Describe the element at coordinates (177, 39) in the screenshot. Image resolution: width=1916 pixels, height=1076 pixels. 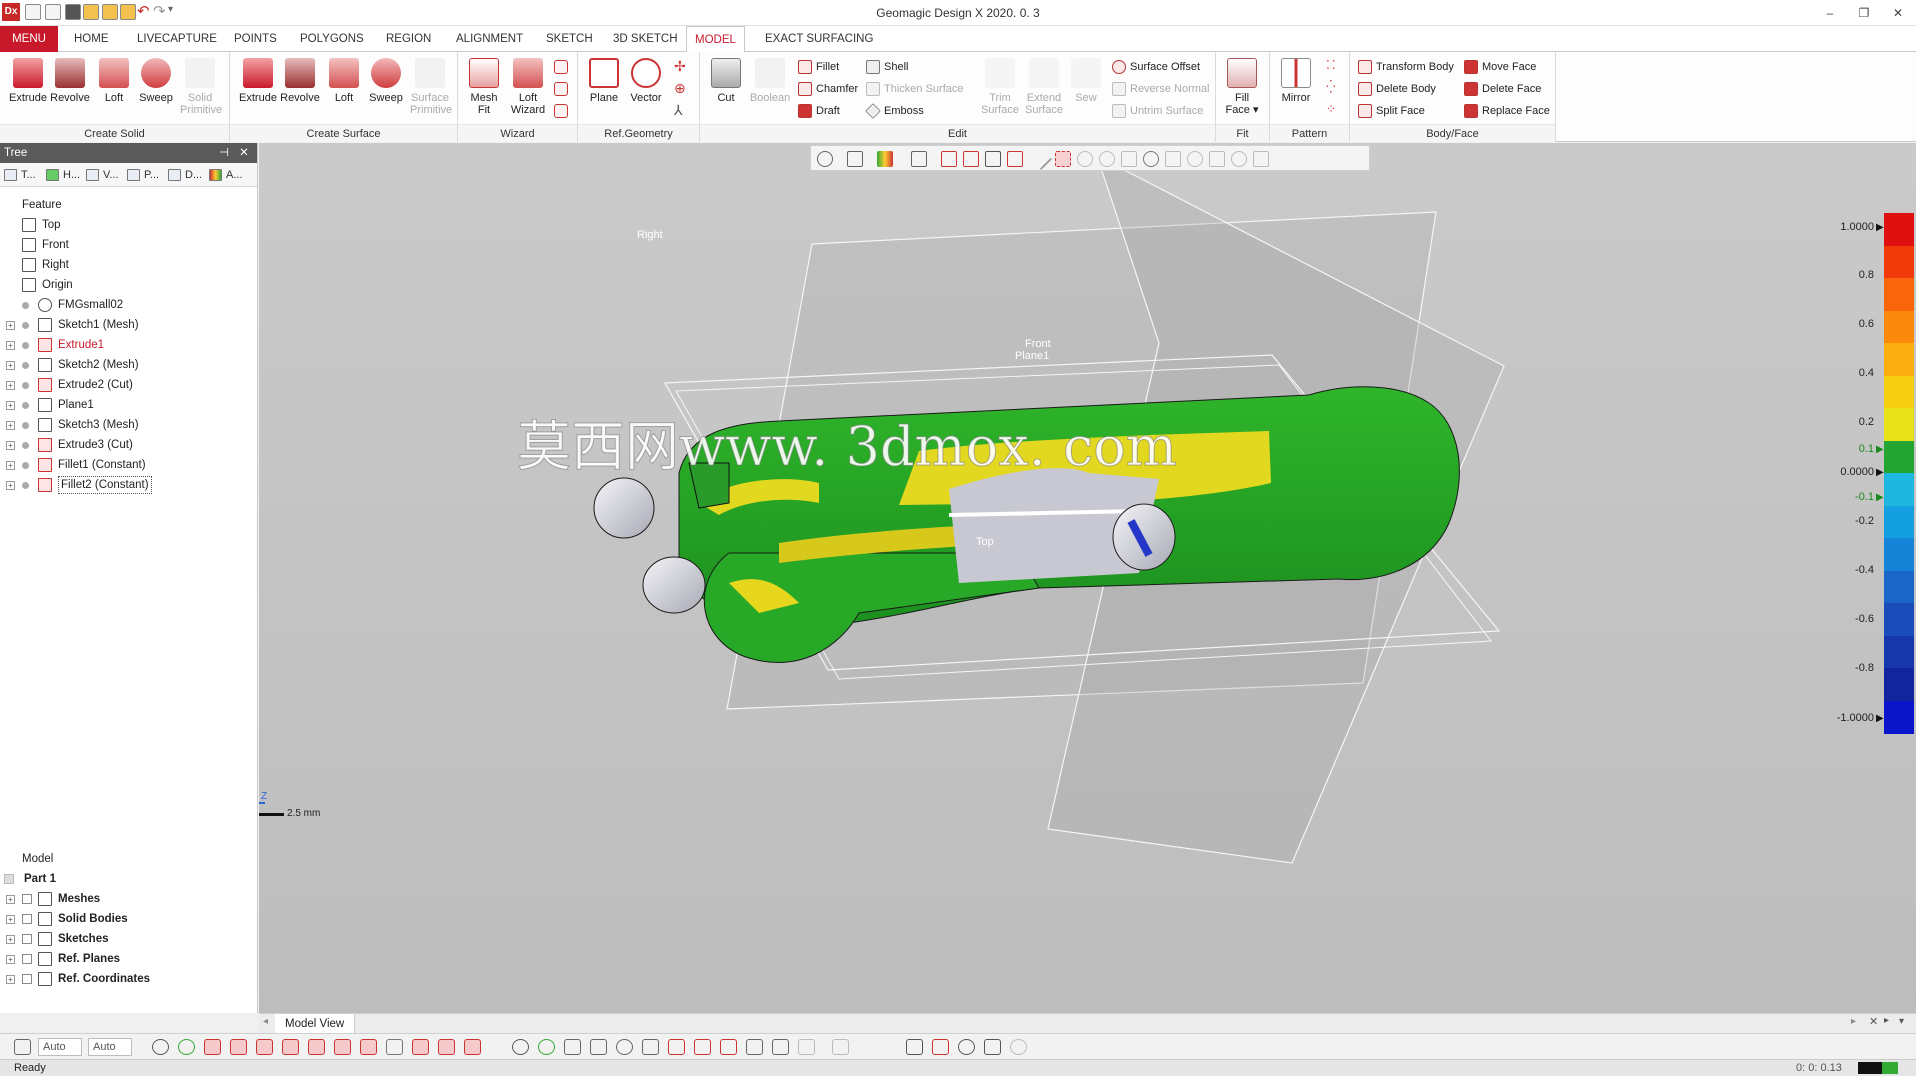
I see `tab-livecapture: LIVECAPTURE` at that location.